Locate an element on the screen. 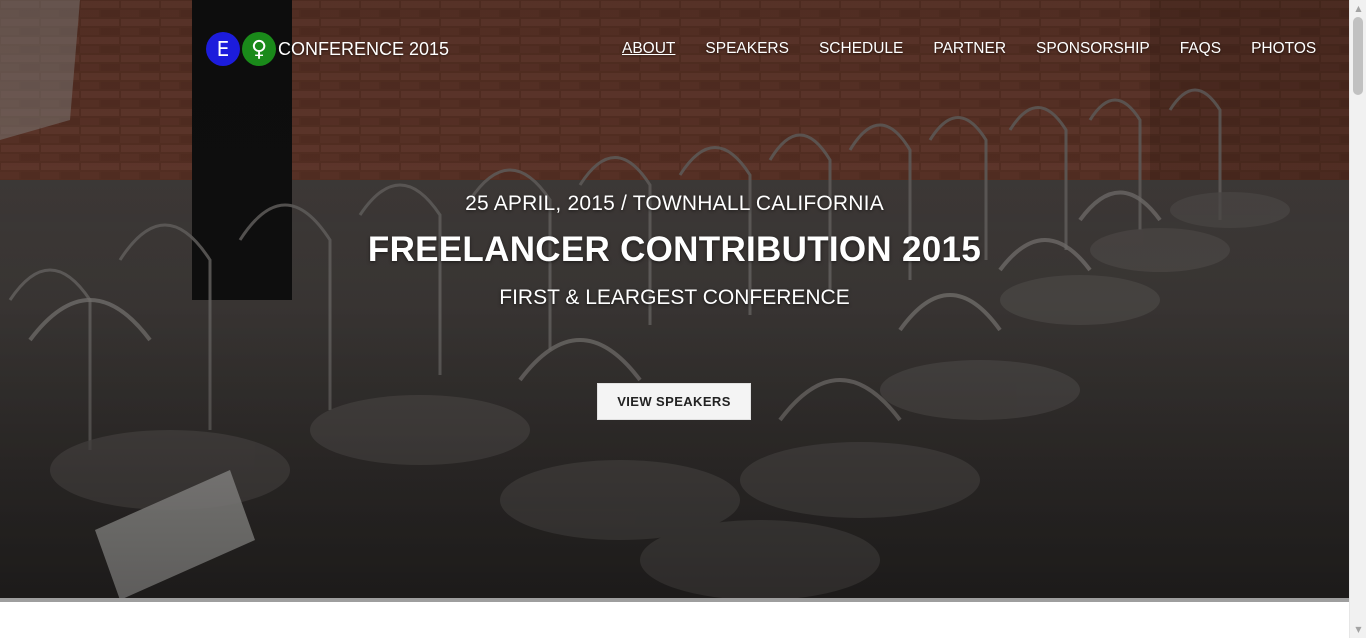 The width and height of the screenshot is (1366, 638). nav-item-faqs: FAQS is located at coordinates (1200, 49).